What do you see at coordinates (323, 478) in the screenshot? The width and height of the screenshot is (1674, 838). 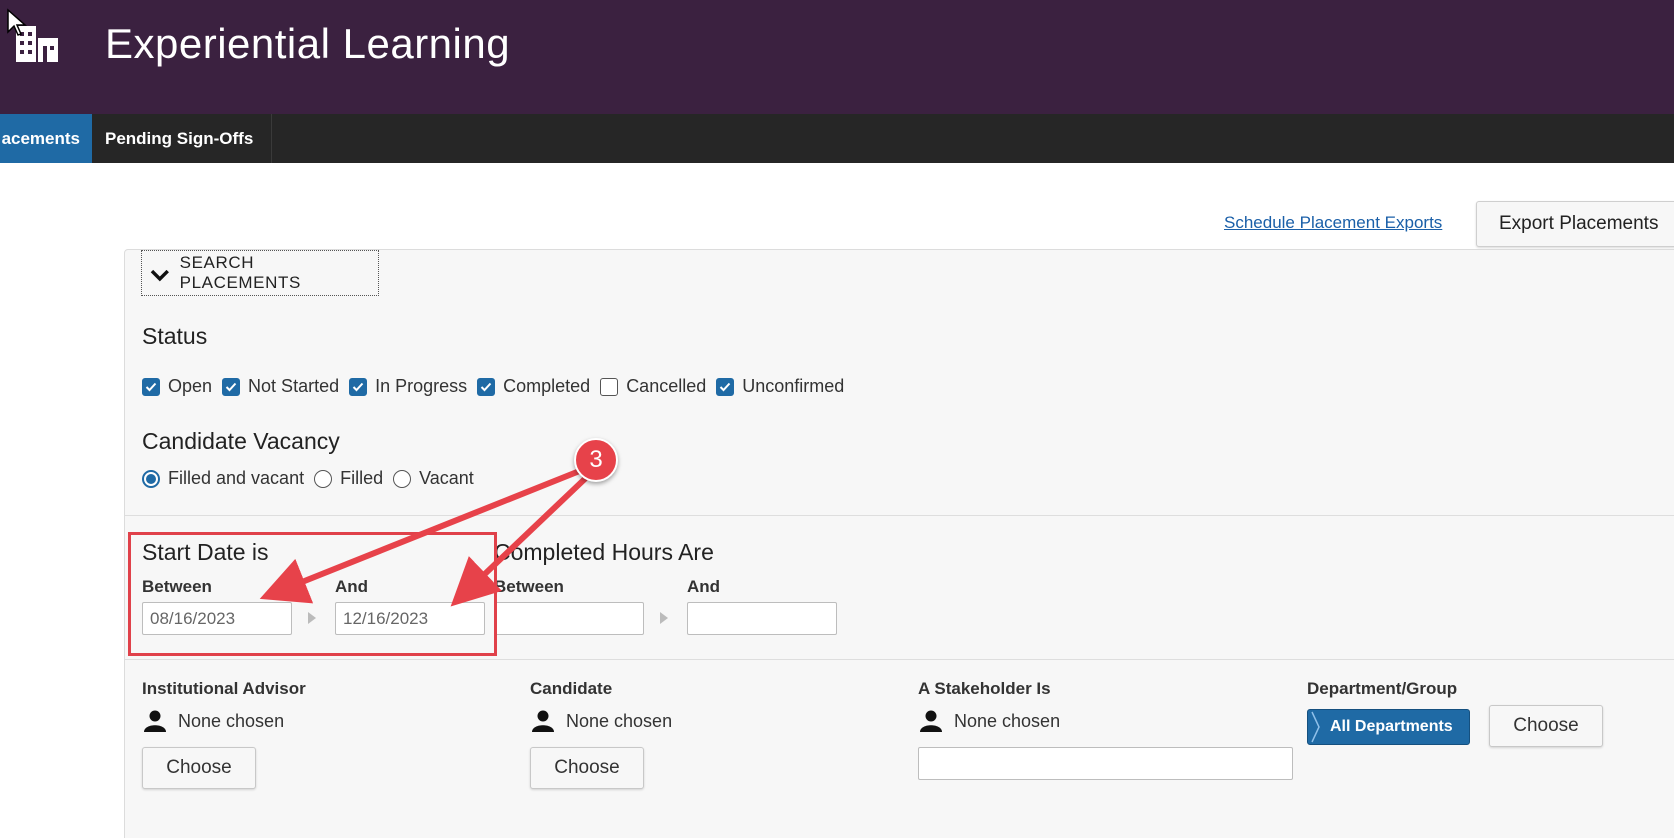 I see `radio-filled` at bounding box center [323, 478].